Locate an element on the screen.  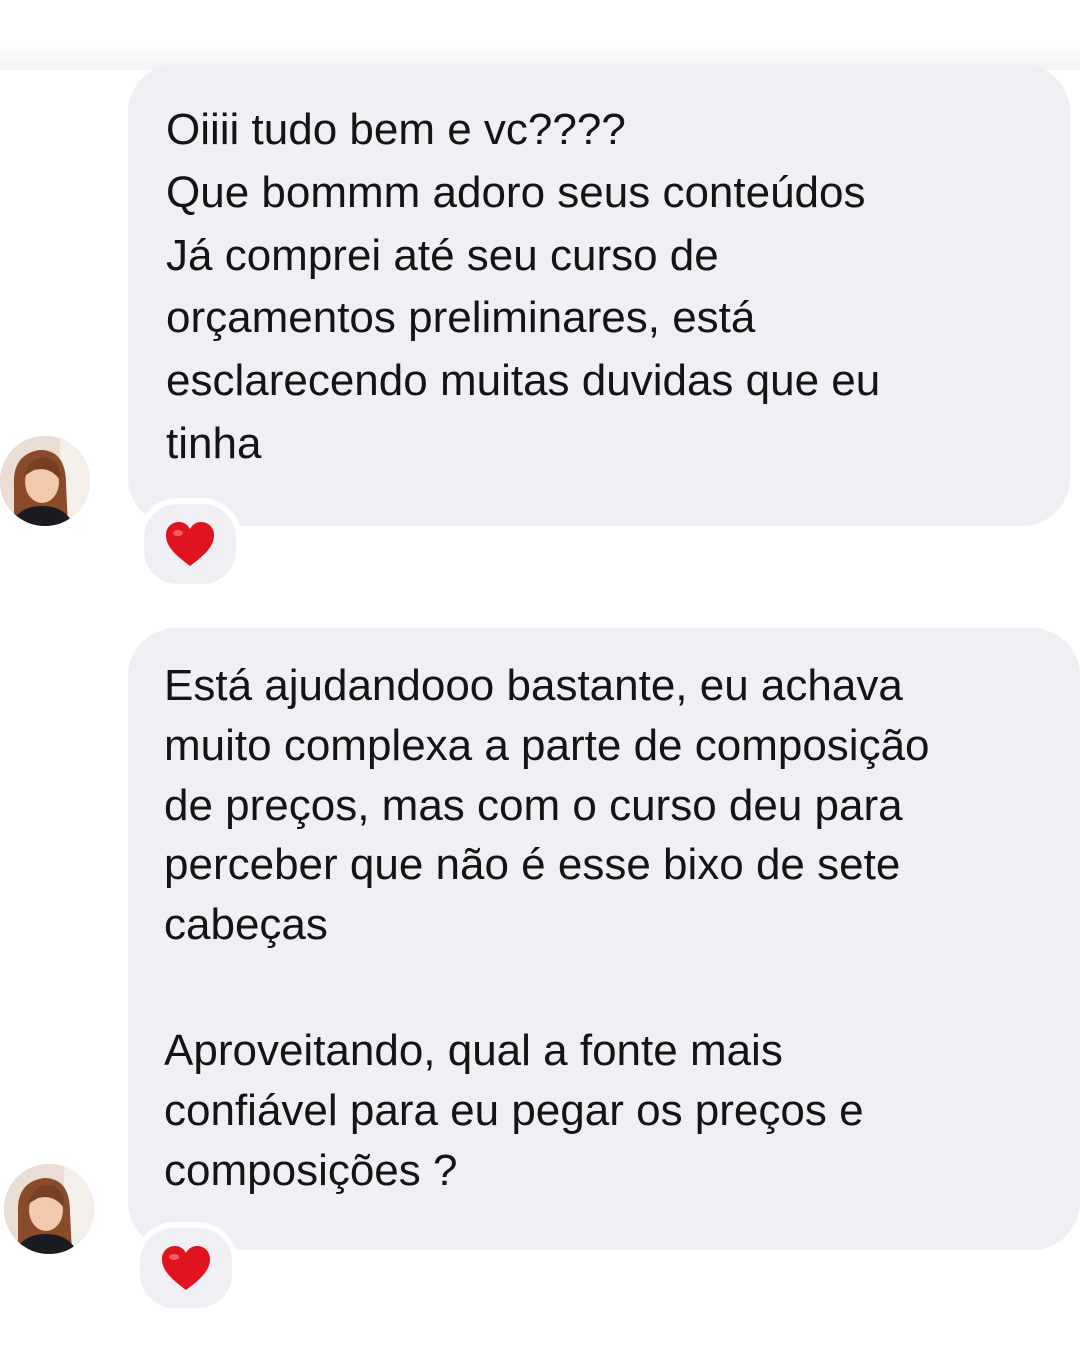
message-line: de preços, mas com o curso deu para is located at coordinates (533, 805).